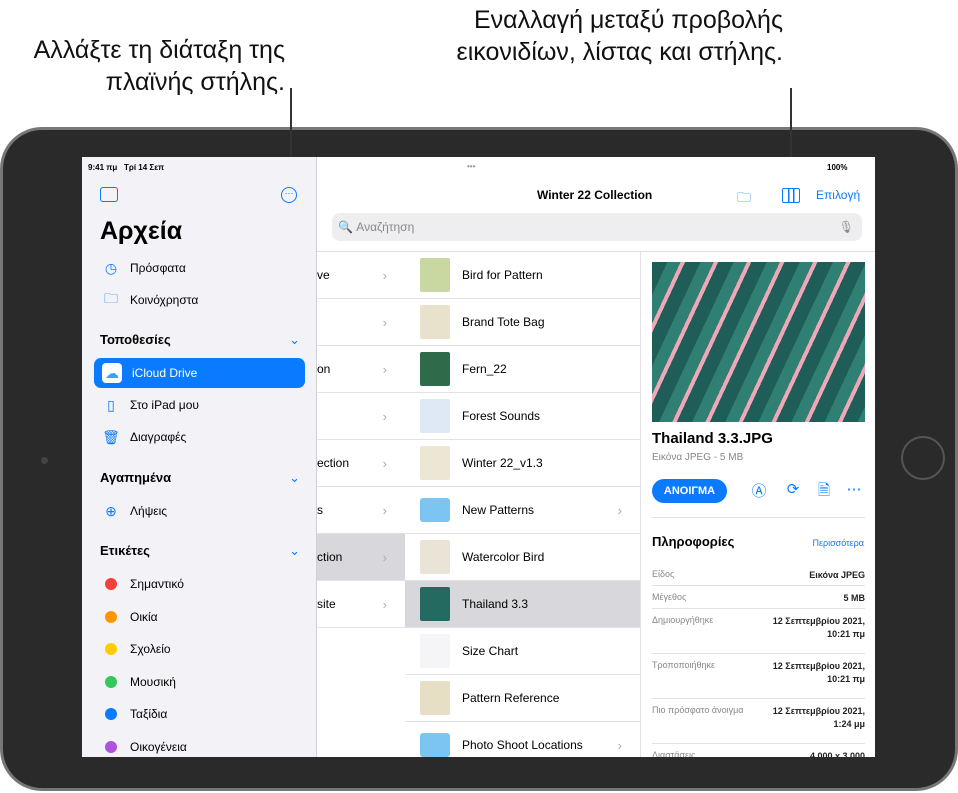 The width and height of the screenshot is (958, 793). I want to click on file-name: Pattern Reference, so click(511, 698).